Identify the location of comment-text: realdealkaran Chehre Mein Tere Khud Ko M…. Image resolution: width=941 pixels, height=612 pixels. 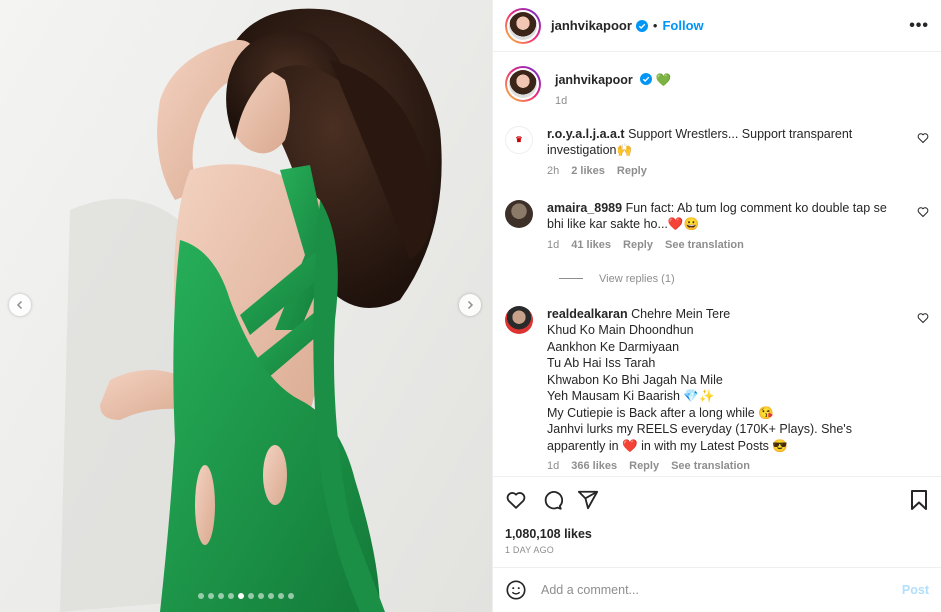
(699, 379).